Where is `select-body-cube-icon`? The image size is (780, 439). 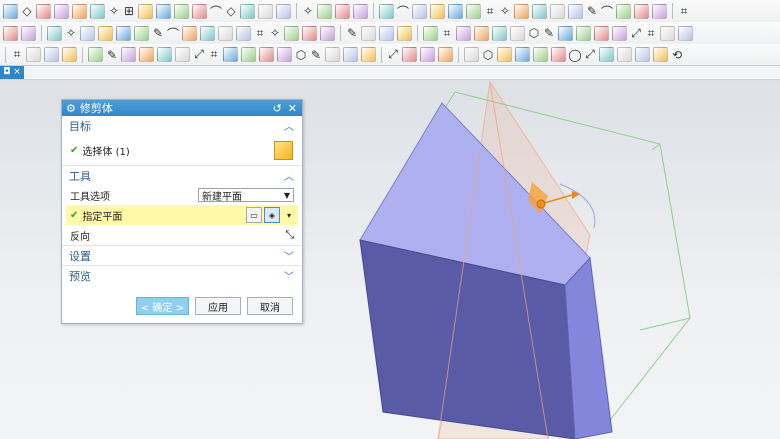 select-body-cube-icon is located at coordinates (283, 150).